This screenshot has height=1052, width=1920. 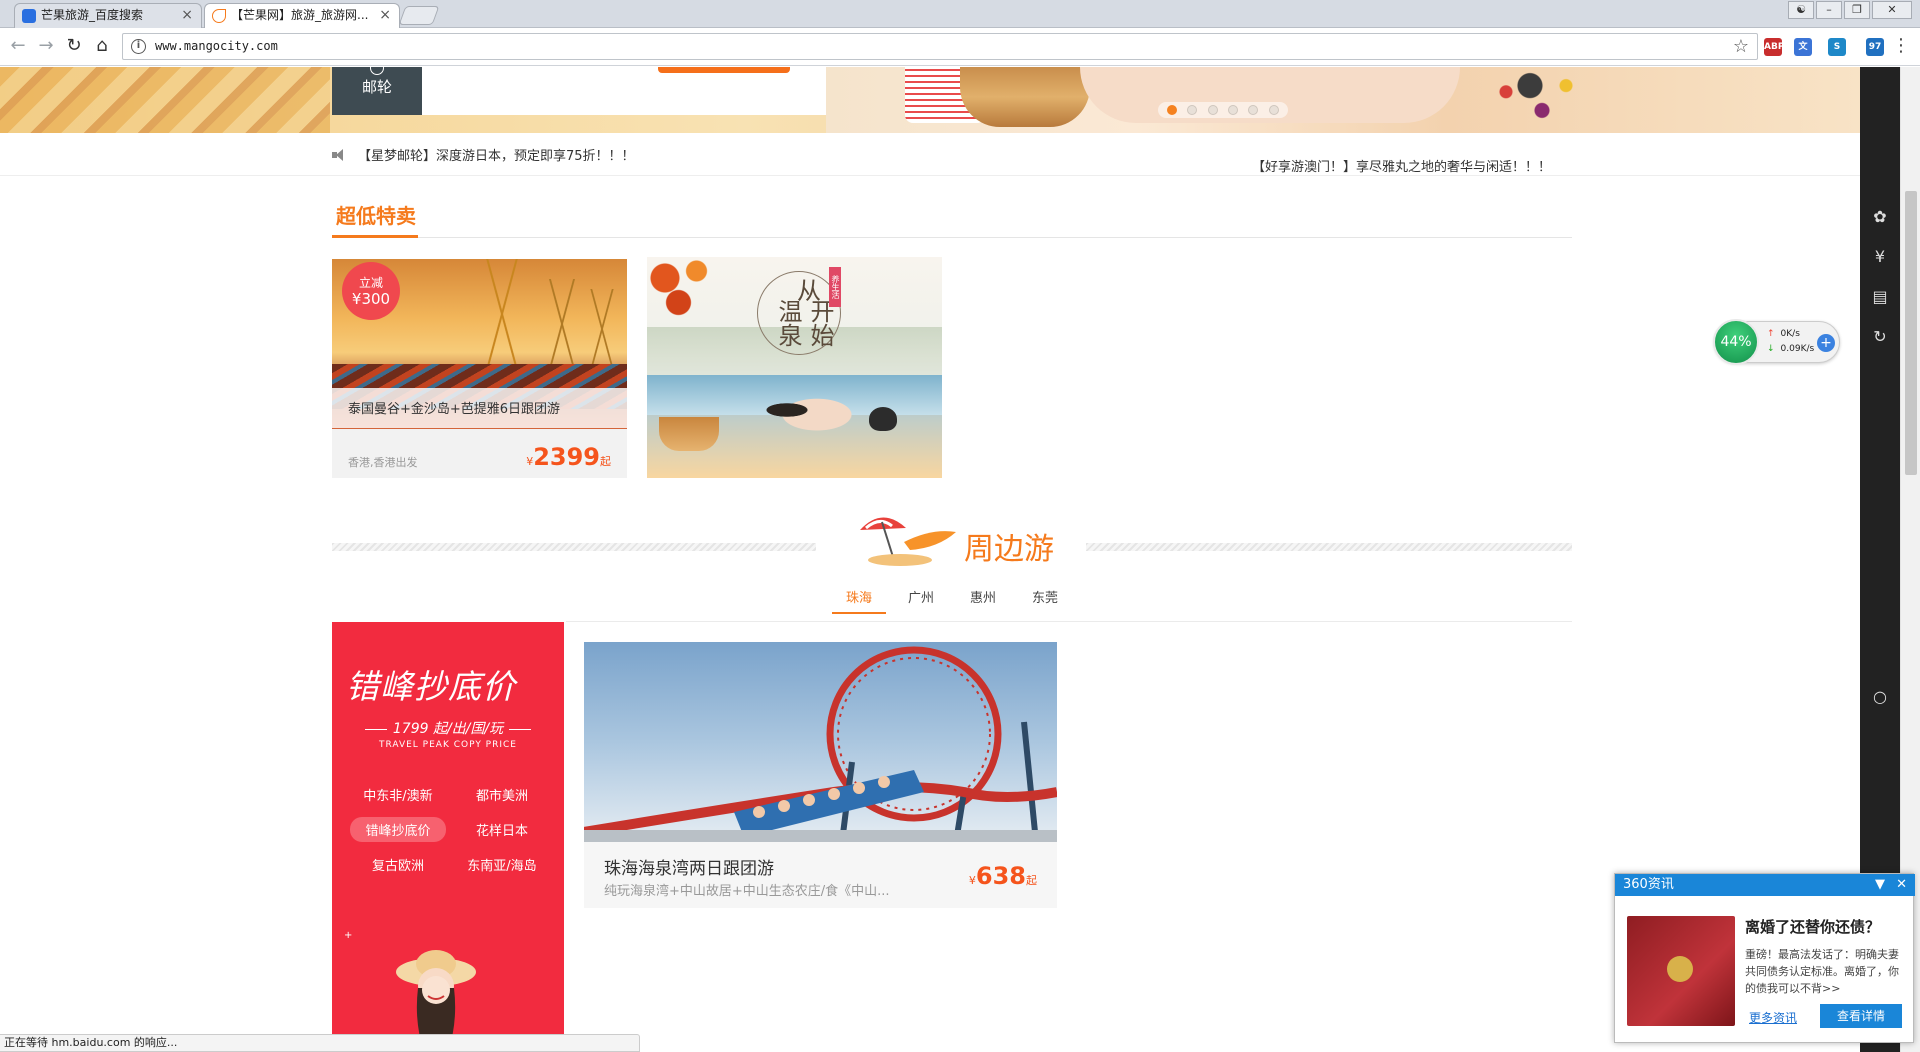 I want to click on window-controls: ☯ – ❐ ✕, so click(x=1850, y=10).